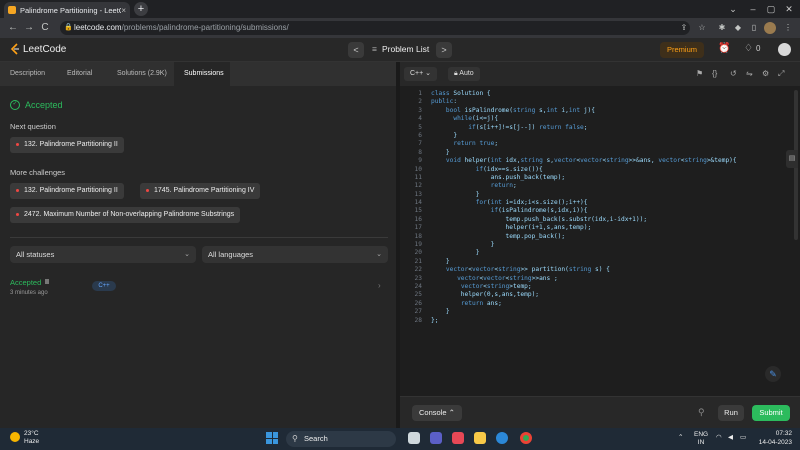 This screenshot has width=800, height=450. I want to click on braces-icon: {}, so click(714, 73).